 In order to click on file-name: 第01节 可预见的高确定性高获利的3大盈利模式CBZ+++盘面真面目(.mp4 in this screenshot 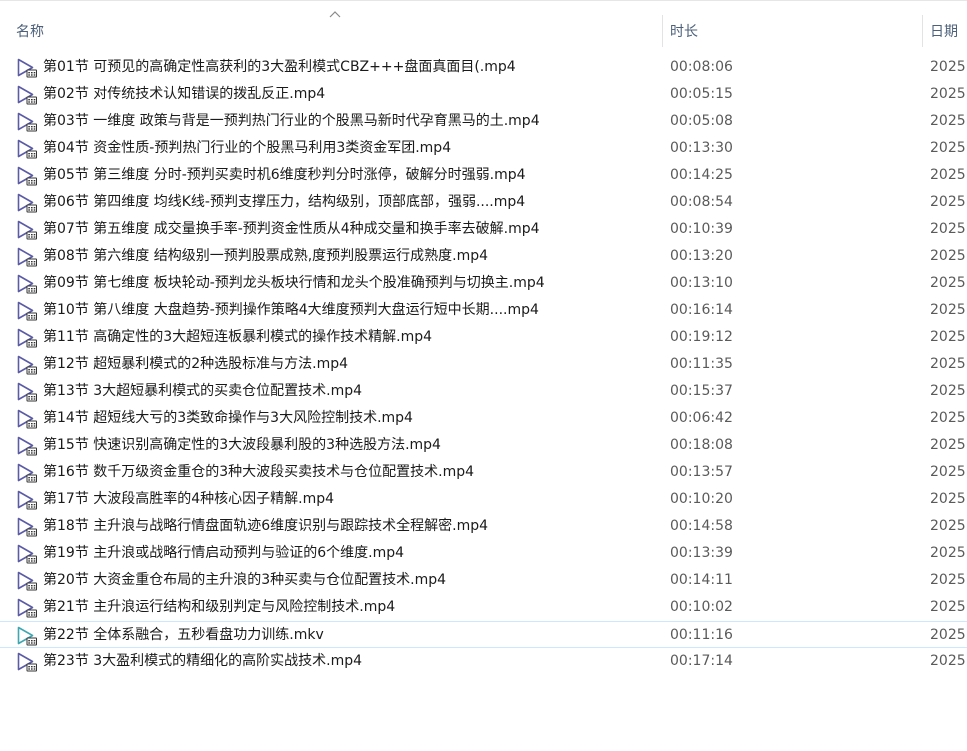, I will do `click(279, 67)`.